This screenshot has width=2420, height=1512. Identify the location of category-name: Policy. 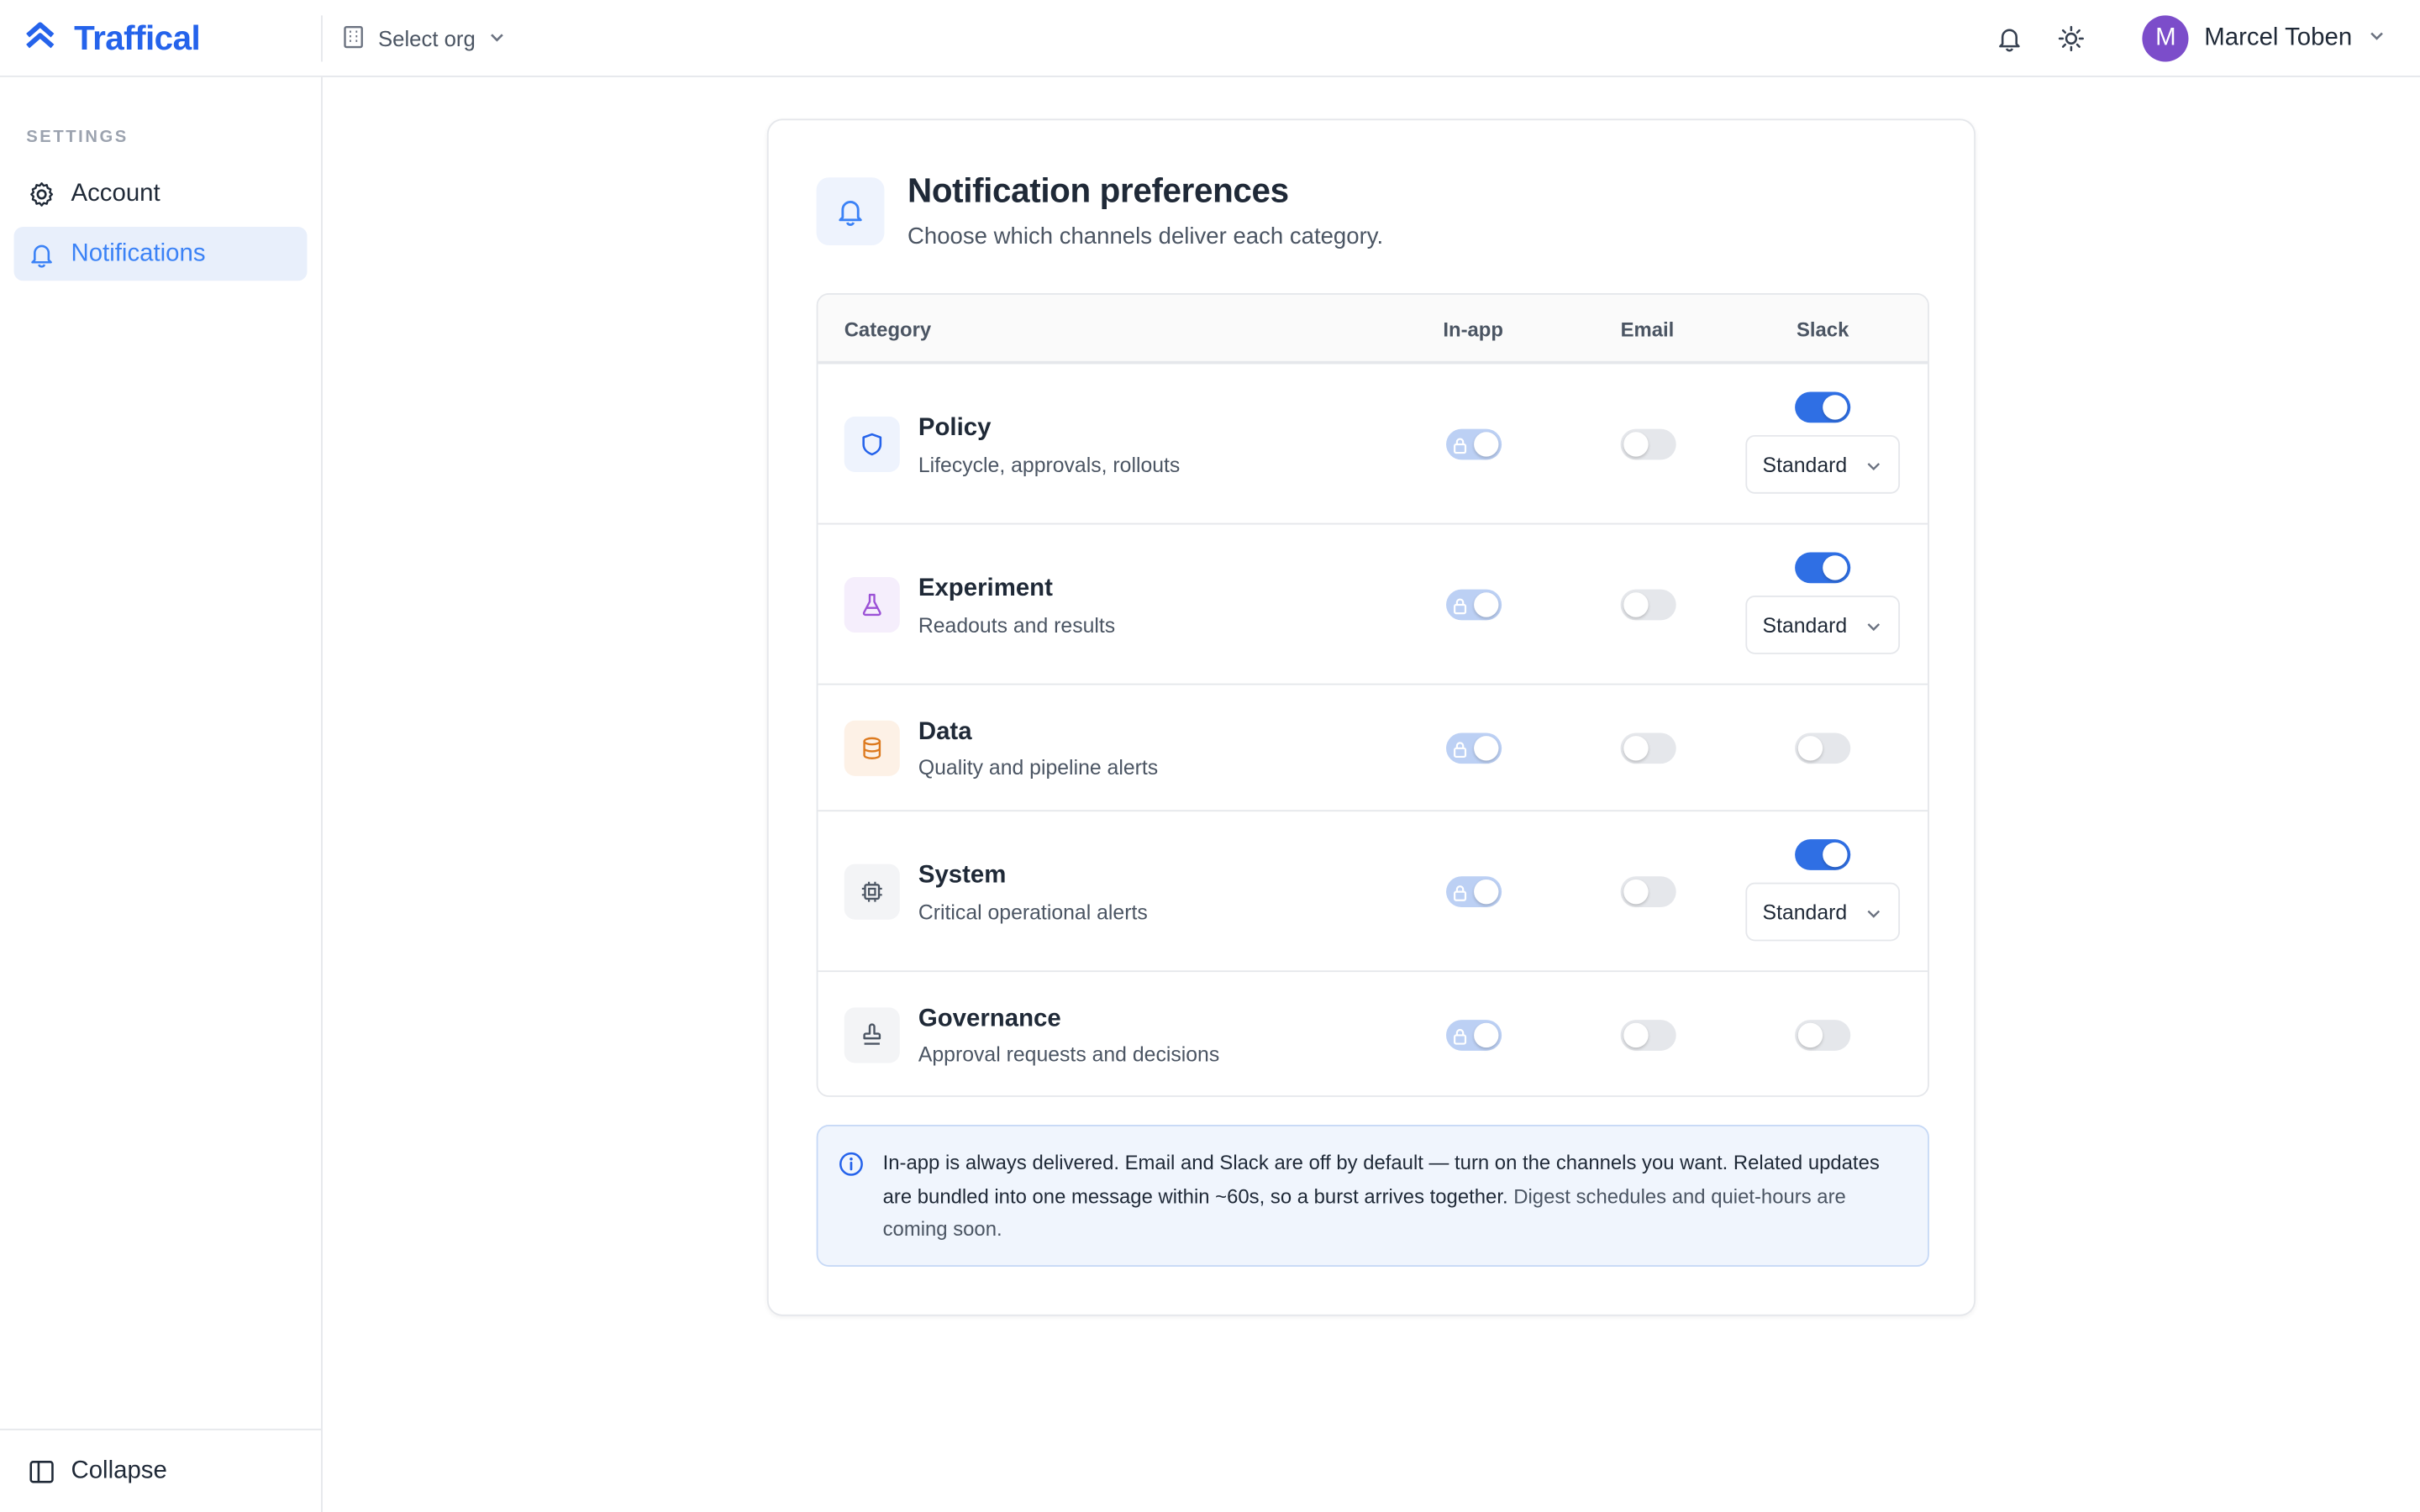
(955, 428).